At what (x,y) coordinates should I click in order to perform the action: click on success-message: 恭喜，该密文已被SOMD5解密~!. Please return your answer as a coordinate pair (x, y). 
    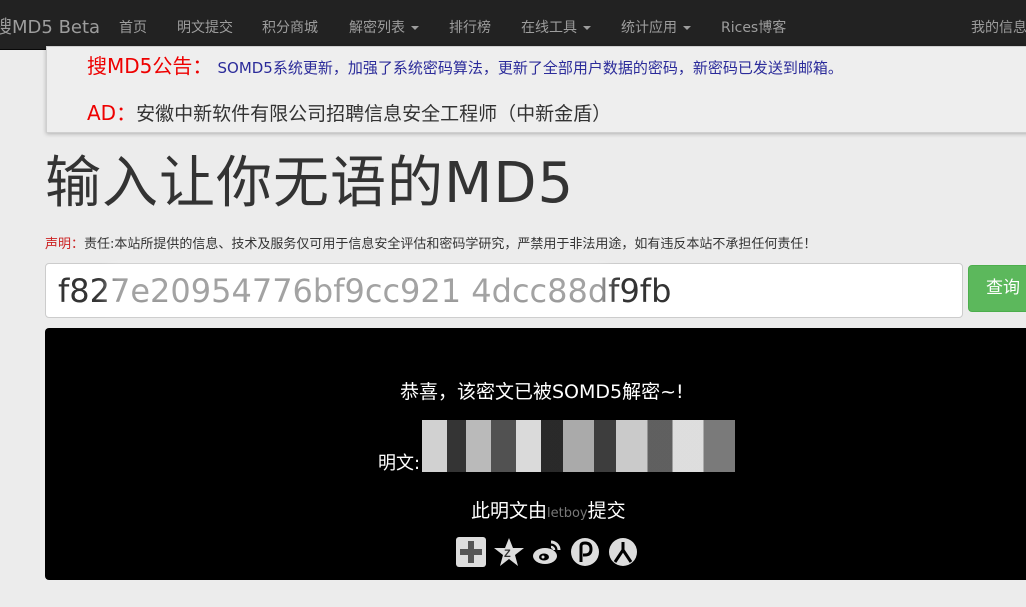
    Looking at the image, I should click on (542, 392).